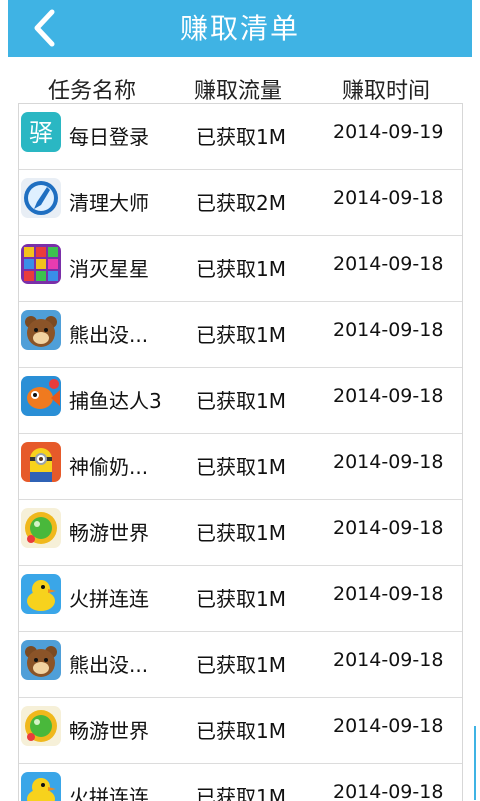  I want to click on column-headers: 任务名称 赚取流量 赚取时间, so click(240, 85).